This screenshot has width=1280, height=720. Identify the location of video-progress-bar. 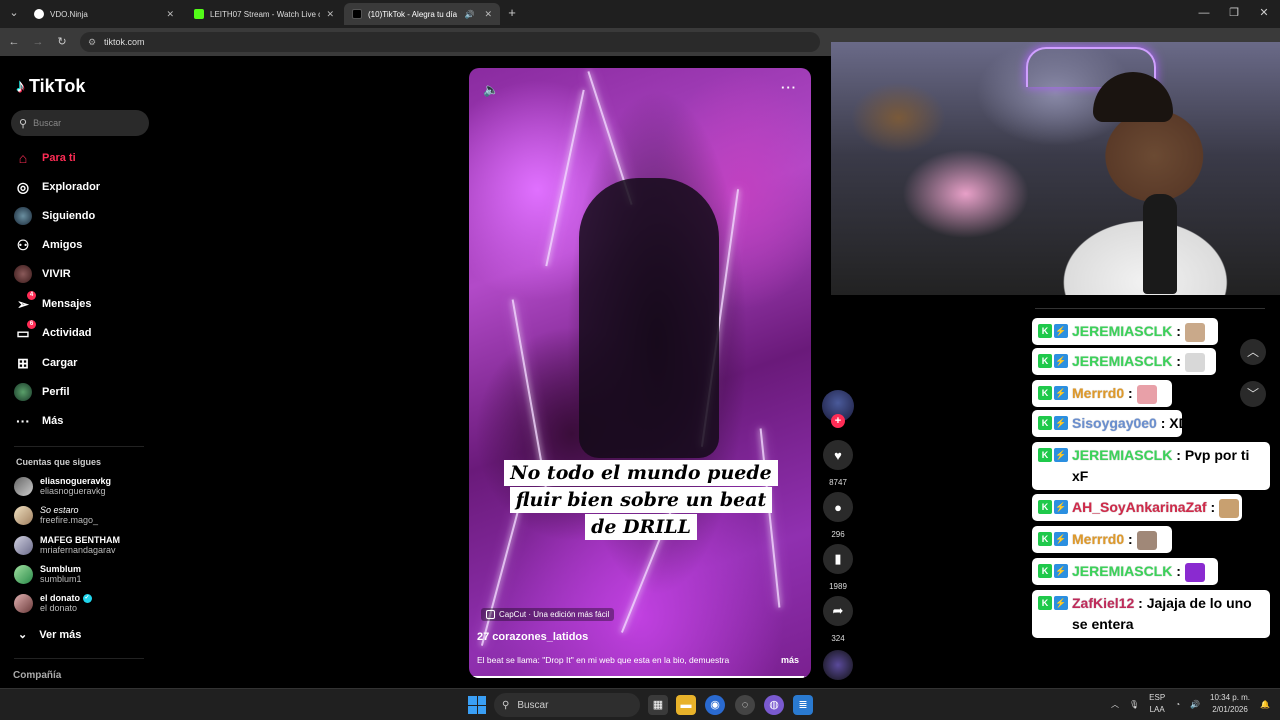
(640, 677).